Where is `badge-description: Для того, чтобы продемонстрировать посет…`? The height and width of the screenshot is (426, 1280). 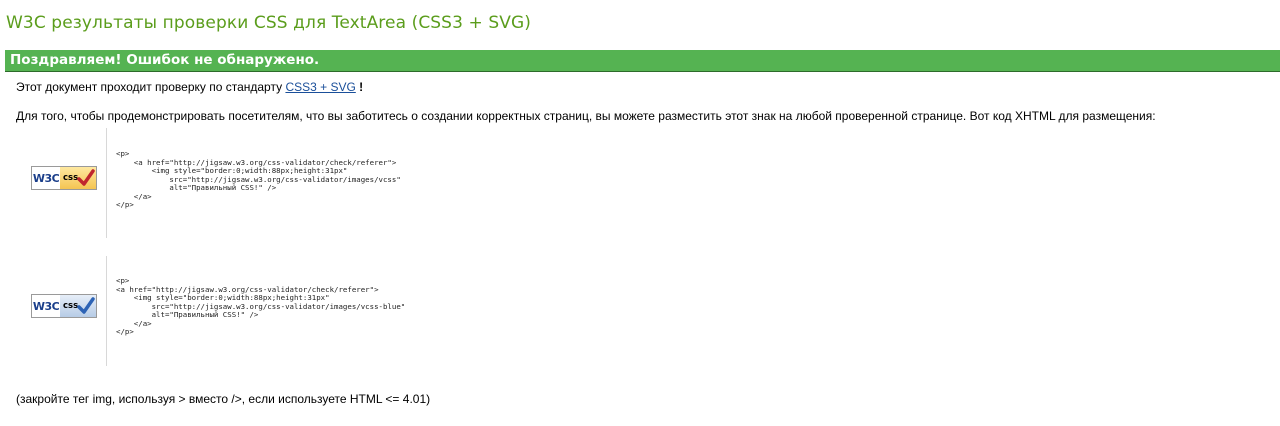 badge-description: Для того, чтобы продемонстрировать посет… is located at coordinates (586, 116).